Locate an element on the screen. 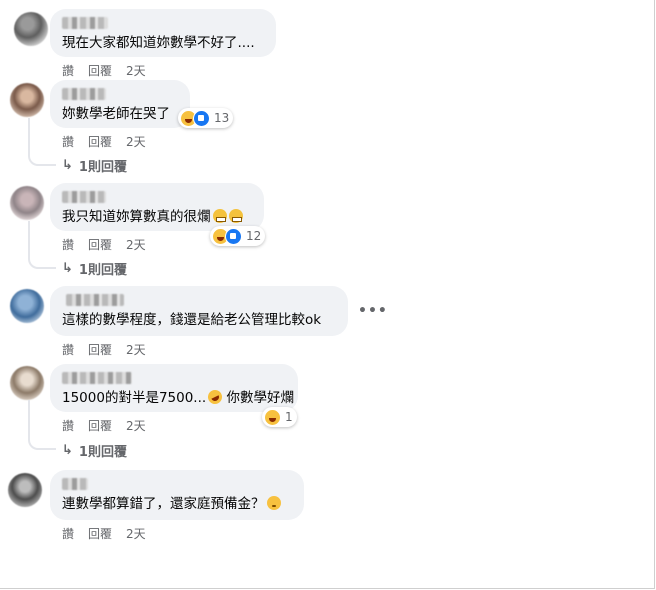 The height and width of the screenshot is (590, 656). comment-bubble: 妳數學老師在哭了 is located at coordinates (120, 104).